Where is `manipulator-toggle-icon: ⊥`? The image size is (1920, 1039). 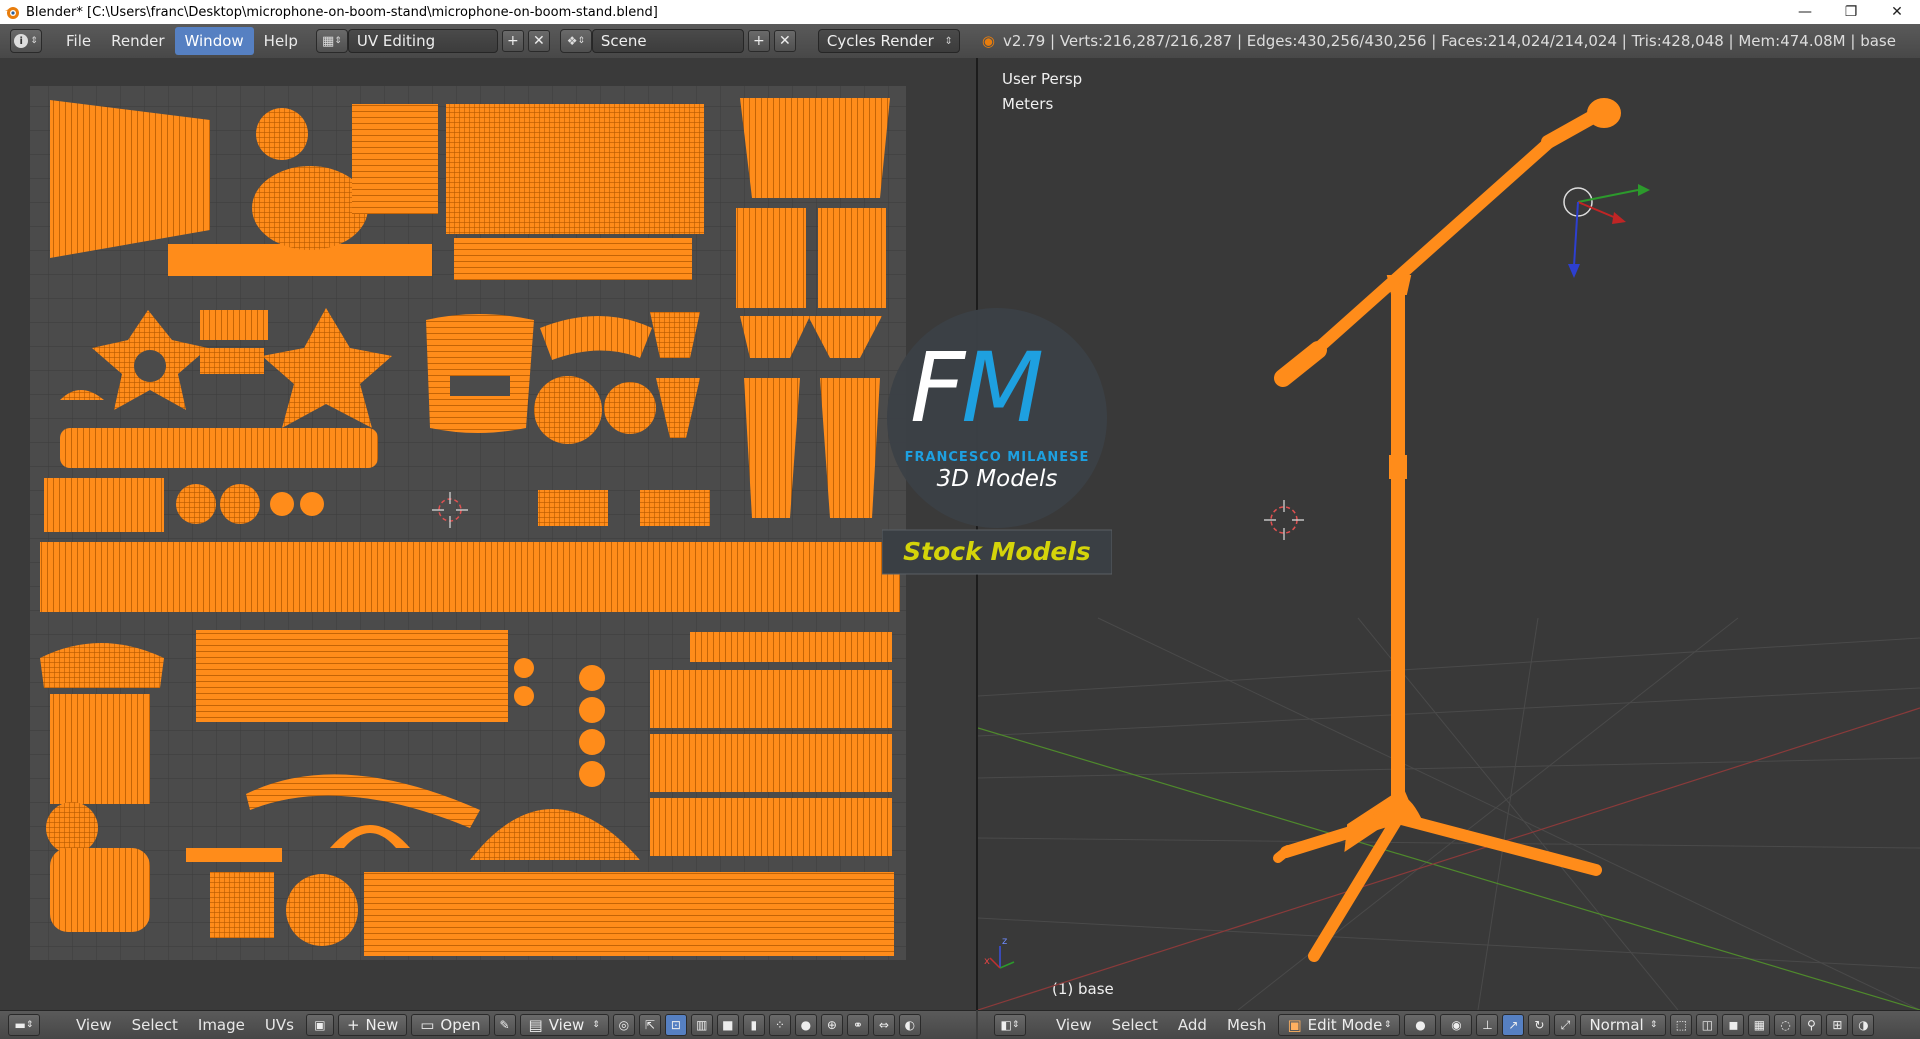
manipulator-toggle-icon: ⊥ is located at coordinates (1487, 1025).